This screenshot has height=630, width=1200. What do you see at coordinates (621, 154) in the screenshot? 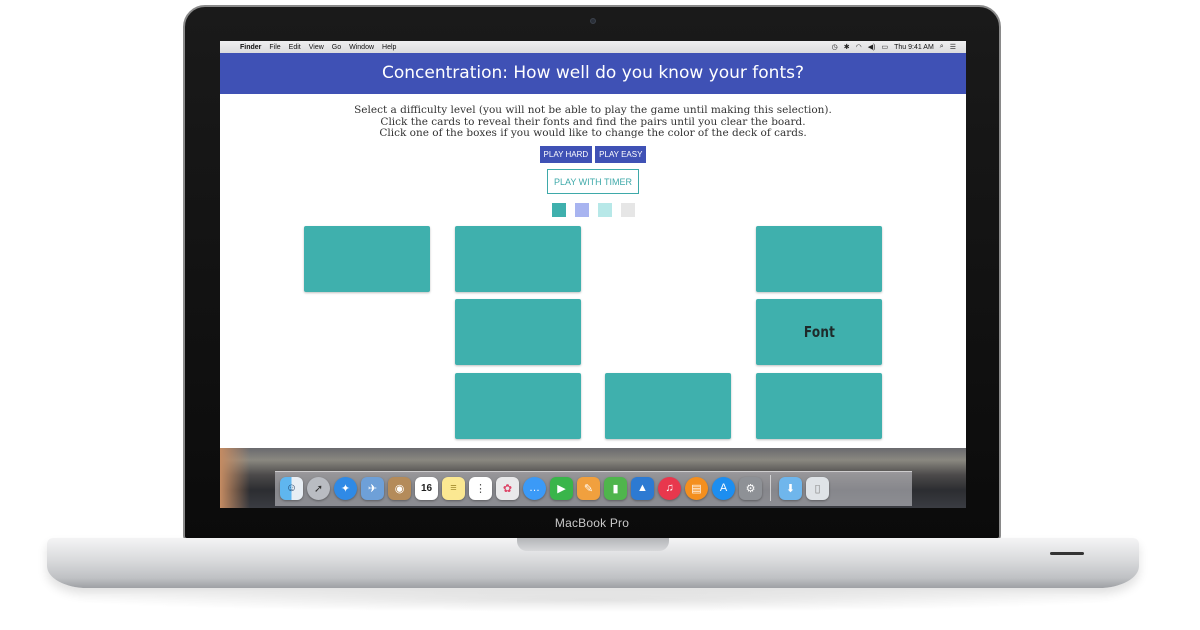
I see `play-easy-button: PLAY EASY` at bounding box center [621, 154].